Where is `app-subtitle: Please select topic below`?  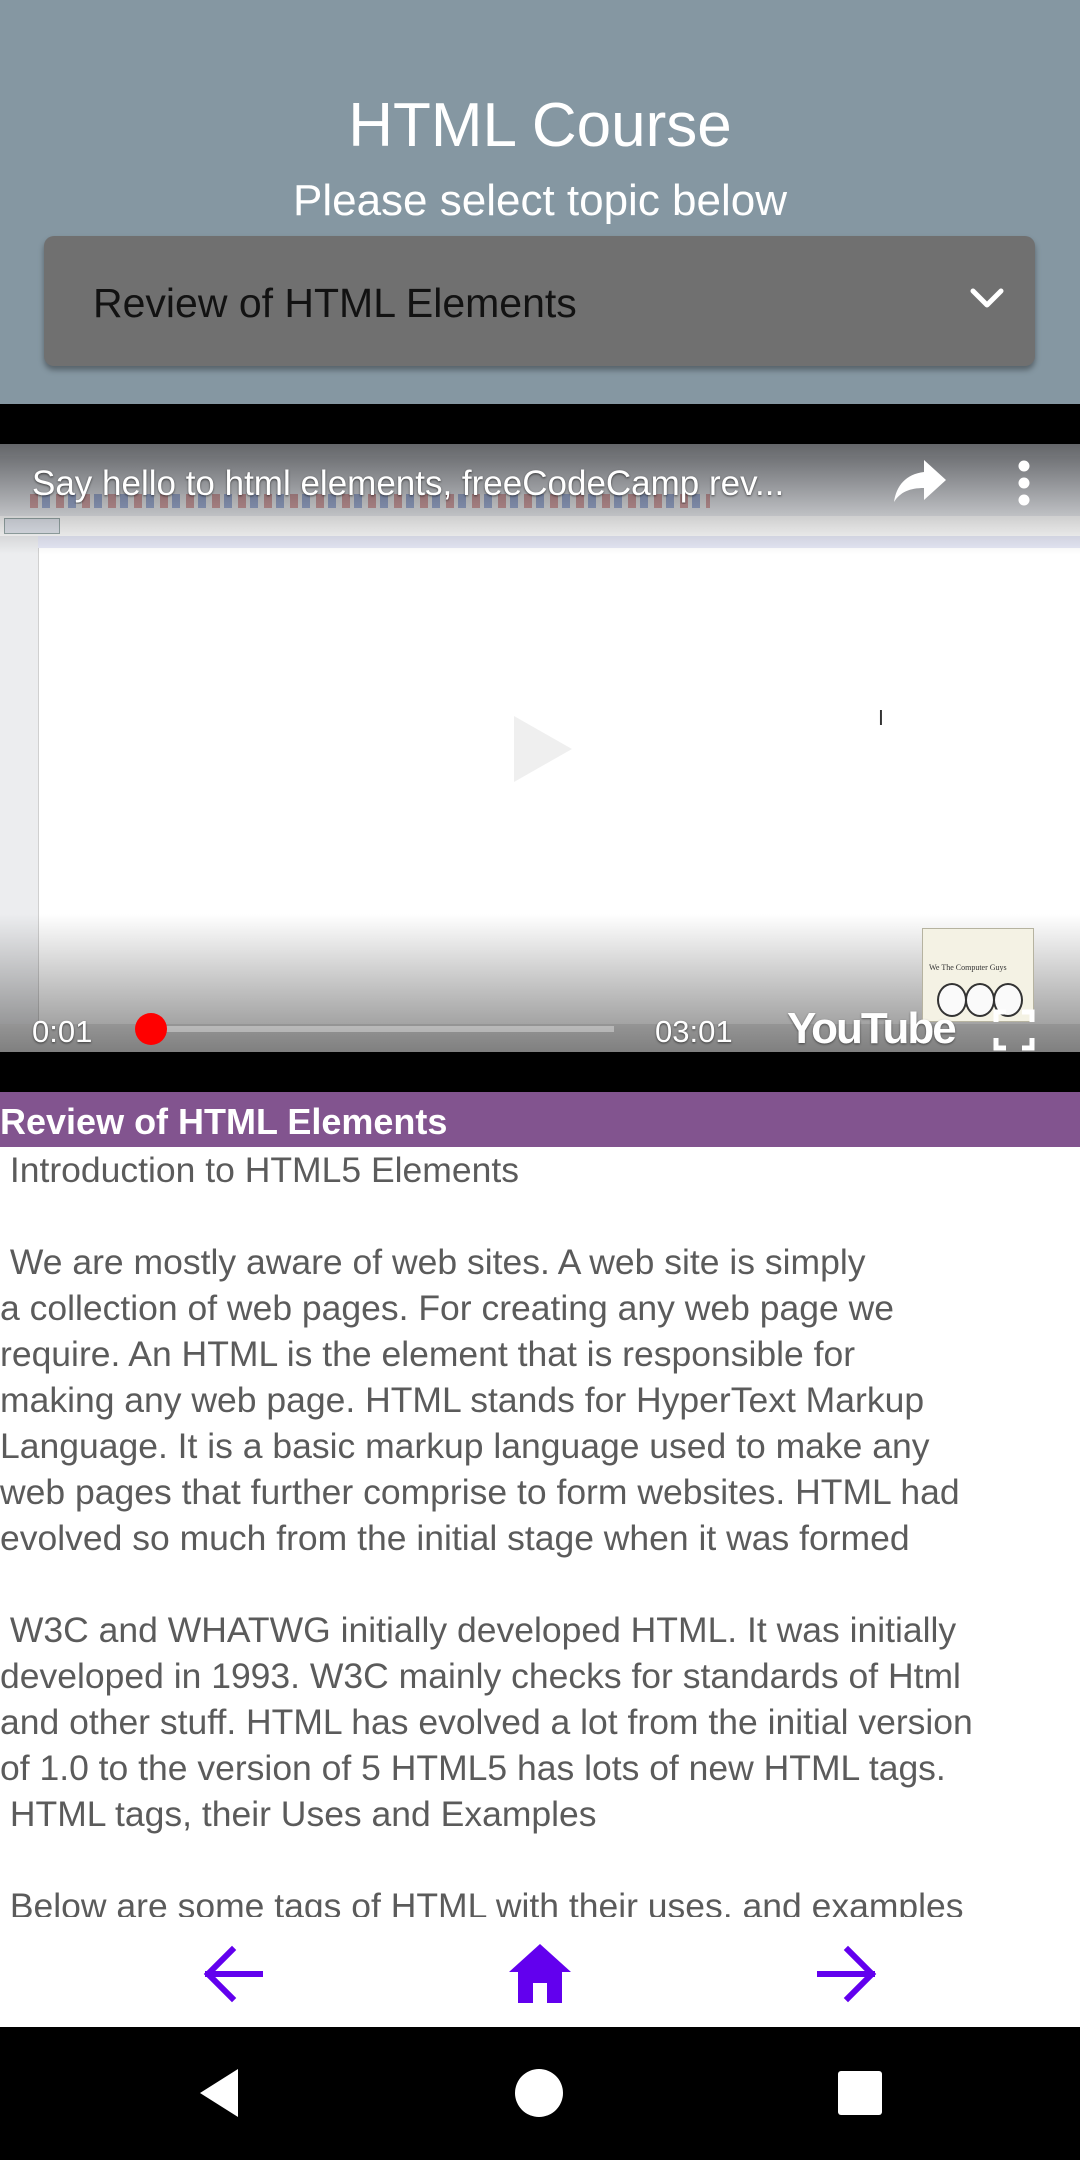
app-subtitle: Please select topic below is located at coordinates (540, 200).